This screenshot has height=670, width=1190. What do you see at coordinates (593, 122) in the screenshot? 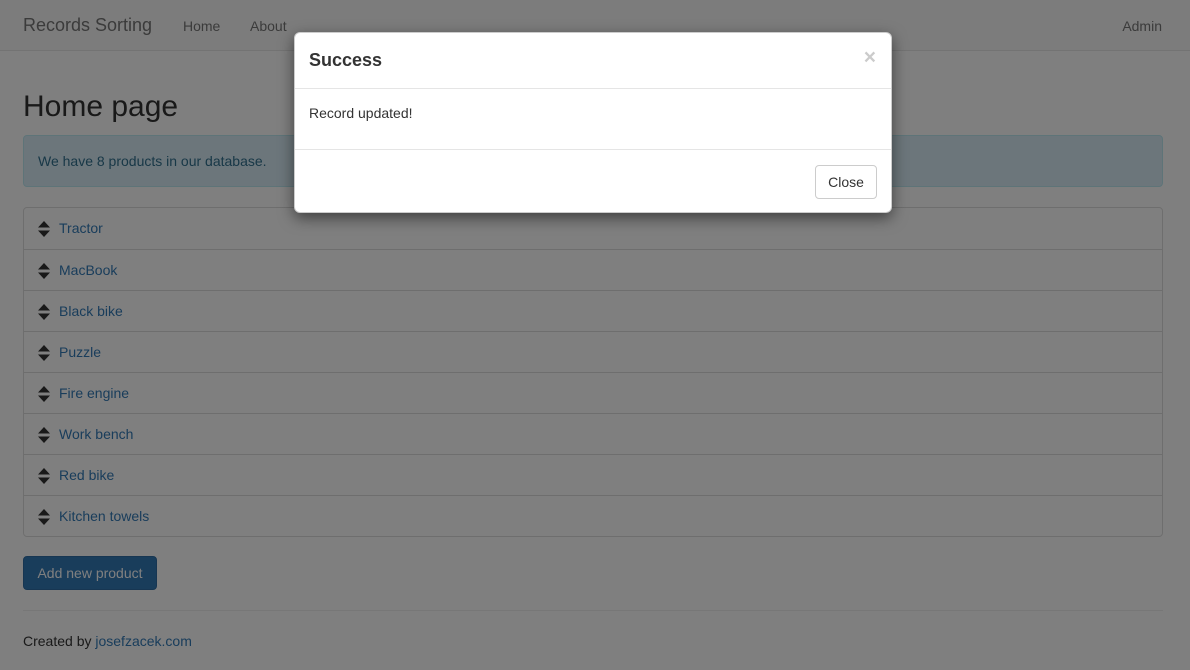
I see `success-modal: Success × Record updated! Close` at bounding box center [593, 122].